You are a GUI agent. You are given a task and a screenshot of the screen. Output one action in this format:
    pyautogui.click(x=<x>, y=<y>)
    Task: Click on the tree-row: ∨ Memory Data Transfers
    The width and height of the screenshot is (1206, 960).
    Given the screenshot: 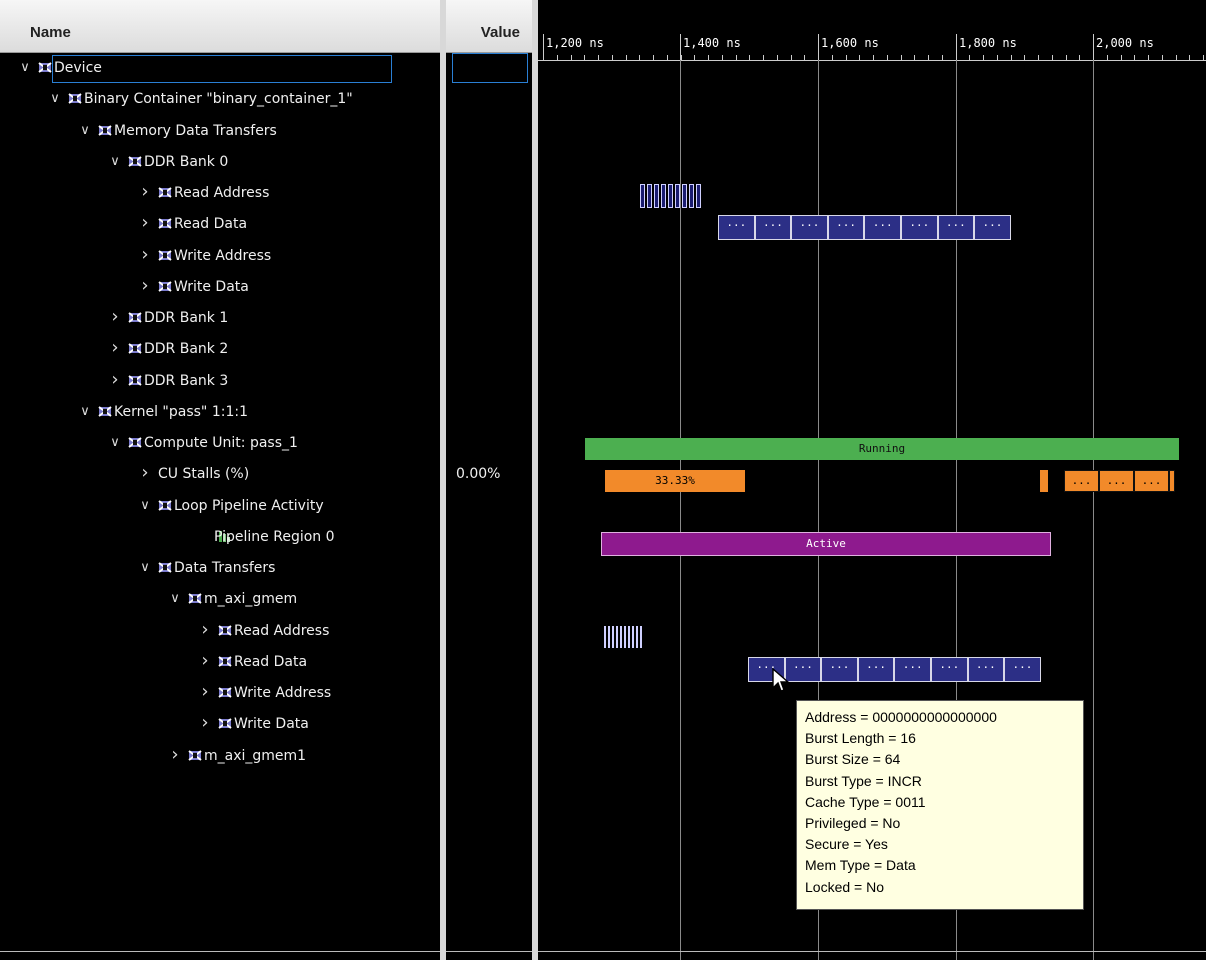 What is the action you would take?
    pyautogui.click(x=220, y=131)
    